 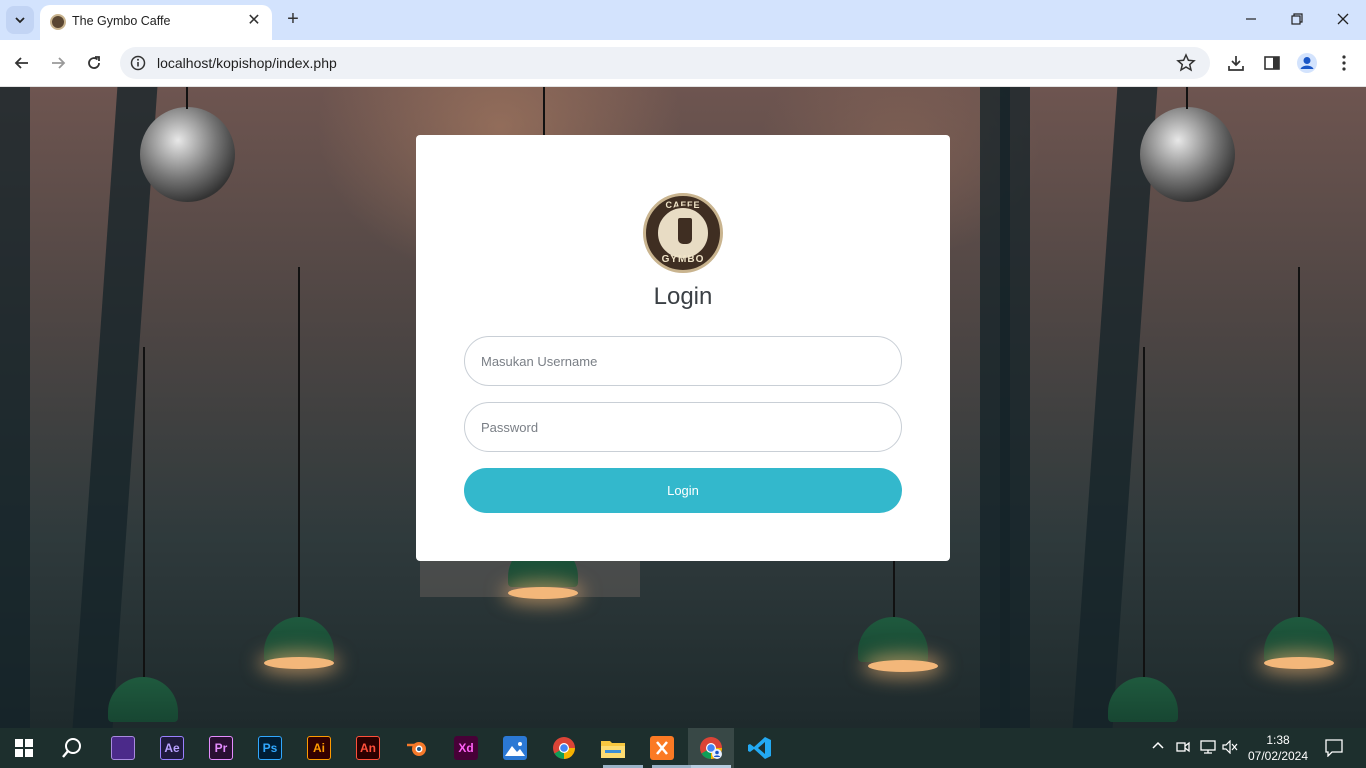 What do you see at coordinates (1183, 748) in the screenshot?
I see `meet-now-icon` at bounding box center [1183, 748].